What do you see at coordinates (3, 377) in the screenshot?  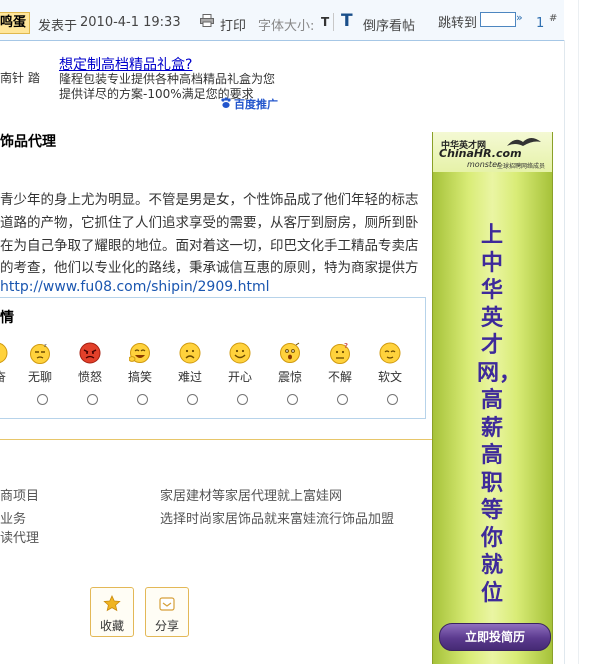 I see `mood-label: 奋` at bounding box center [3, 377].